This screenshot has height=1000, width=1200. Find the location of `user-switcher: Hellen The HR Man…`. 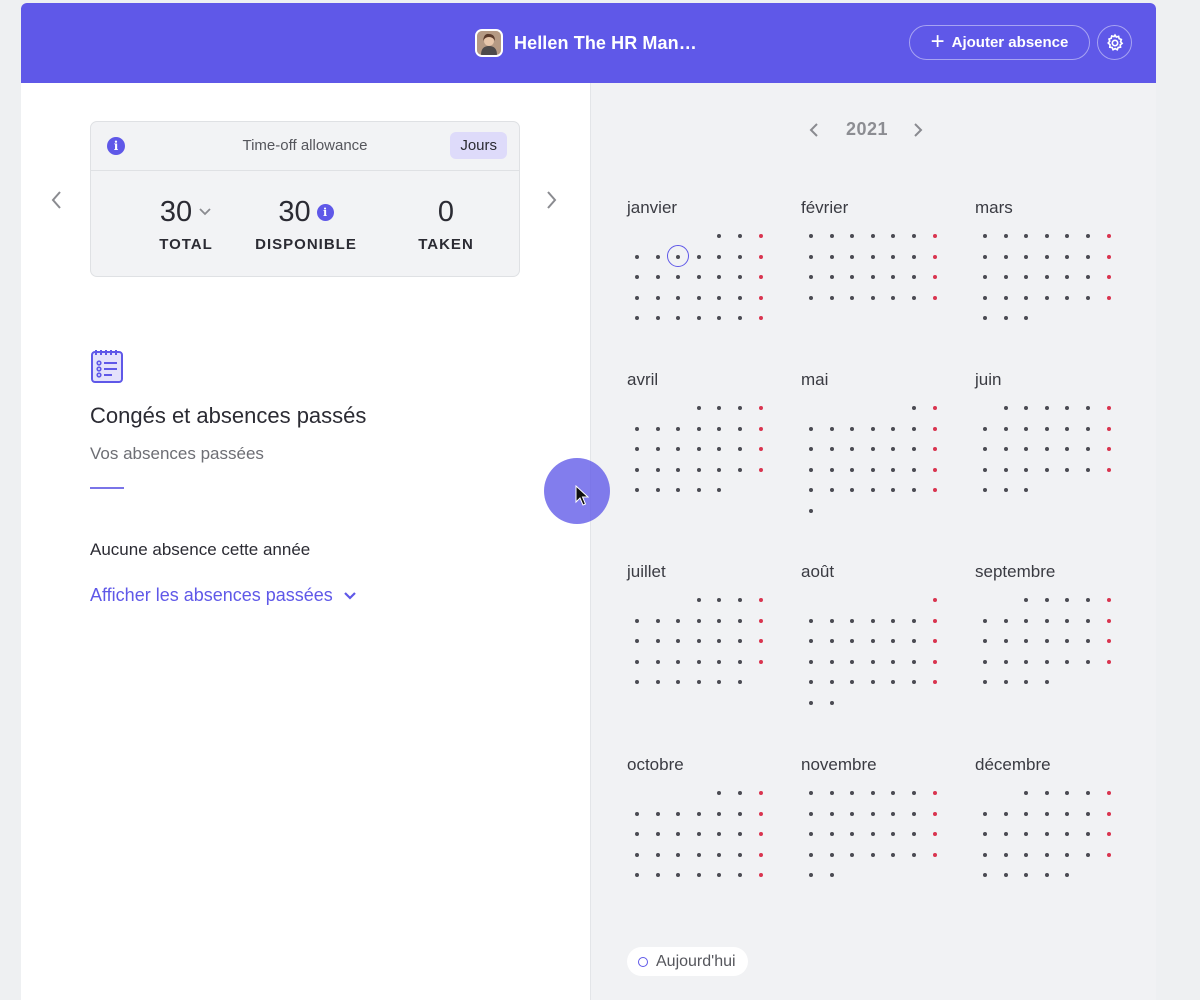

user-switcher: Hellen The HR Man… is located at coordinates (586, 43).